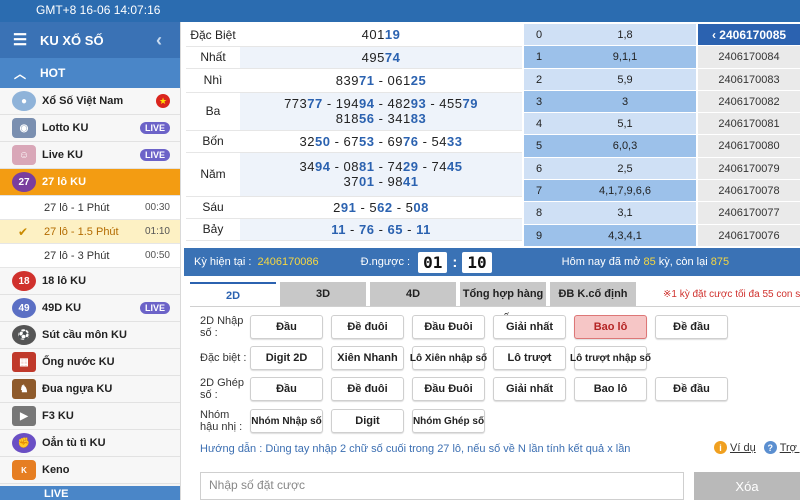 This screenshot has height=500, width=800. I want to click on sidebar-item-xo-so-viet-nam: ● Xổ Số Việt Nam ★, so click(90, 101).